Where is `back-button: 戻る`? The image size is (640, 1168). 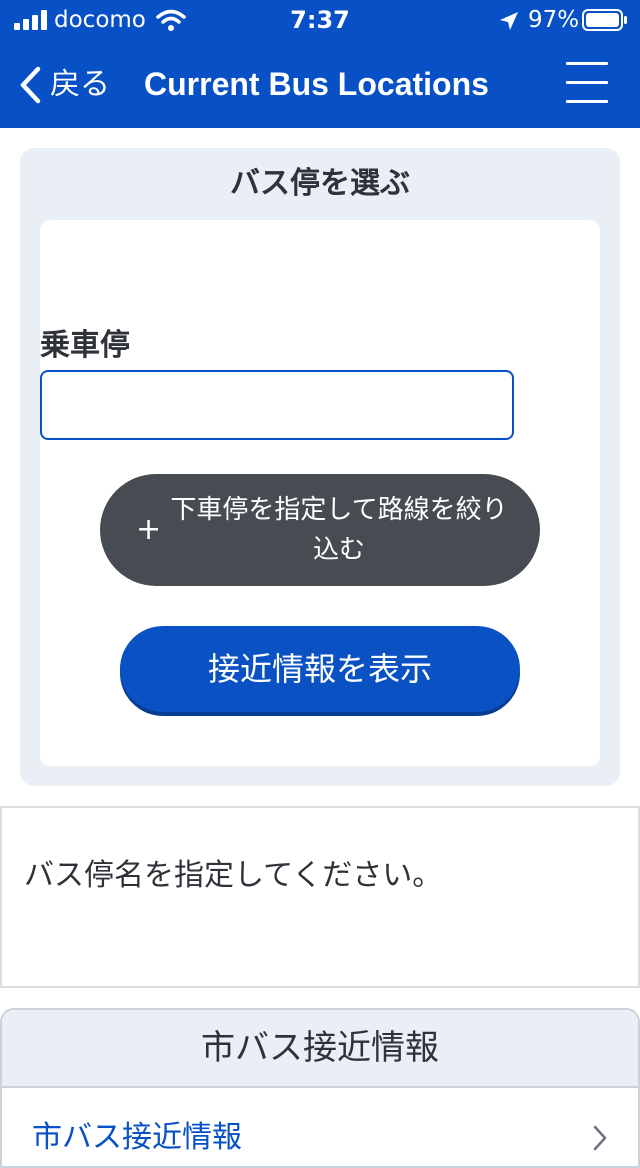
back-button: 戻る is located at coordinates (69, 85).